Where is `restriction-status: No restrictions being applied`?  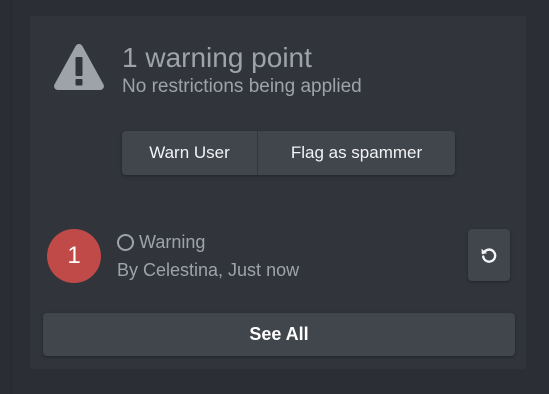
restriction-status: No restrictions being applied is located at coordinates (242, 86).